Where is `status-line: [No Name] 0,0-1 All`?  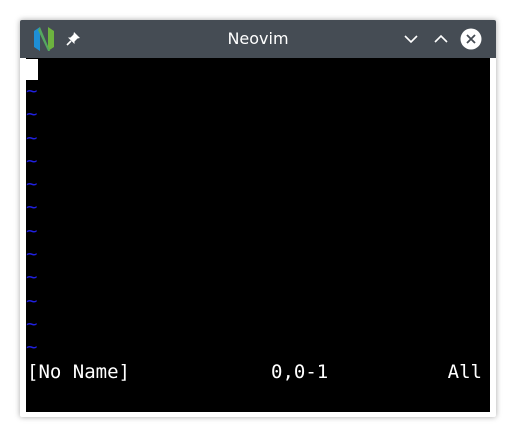
status-line: [No Name] 0,0-1 All is located at coordinates (258, 372).